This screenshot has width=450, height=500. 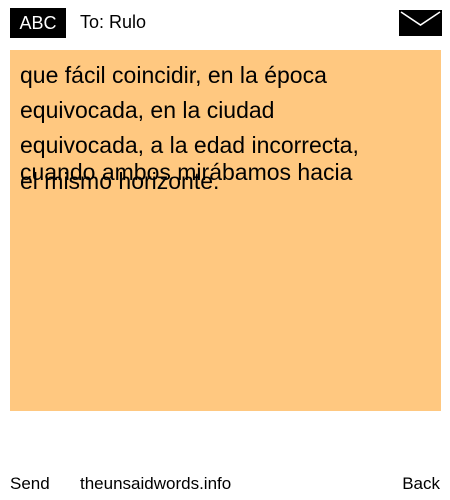 I want to click on back-button: Back, so click(x=421, y=484).